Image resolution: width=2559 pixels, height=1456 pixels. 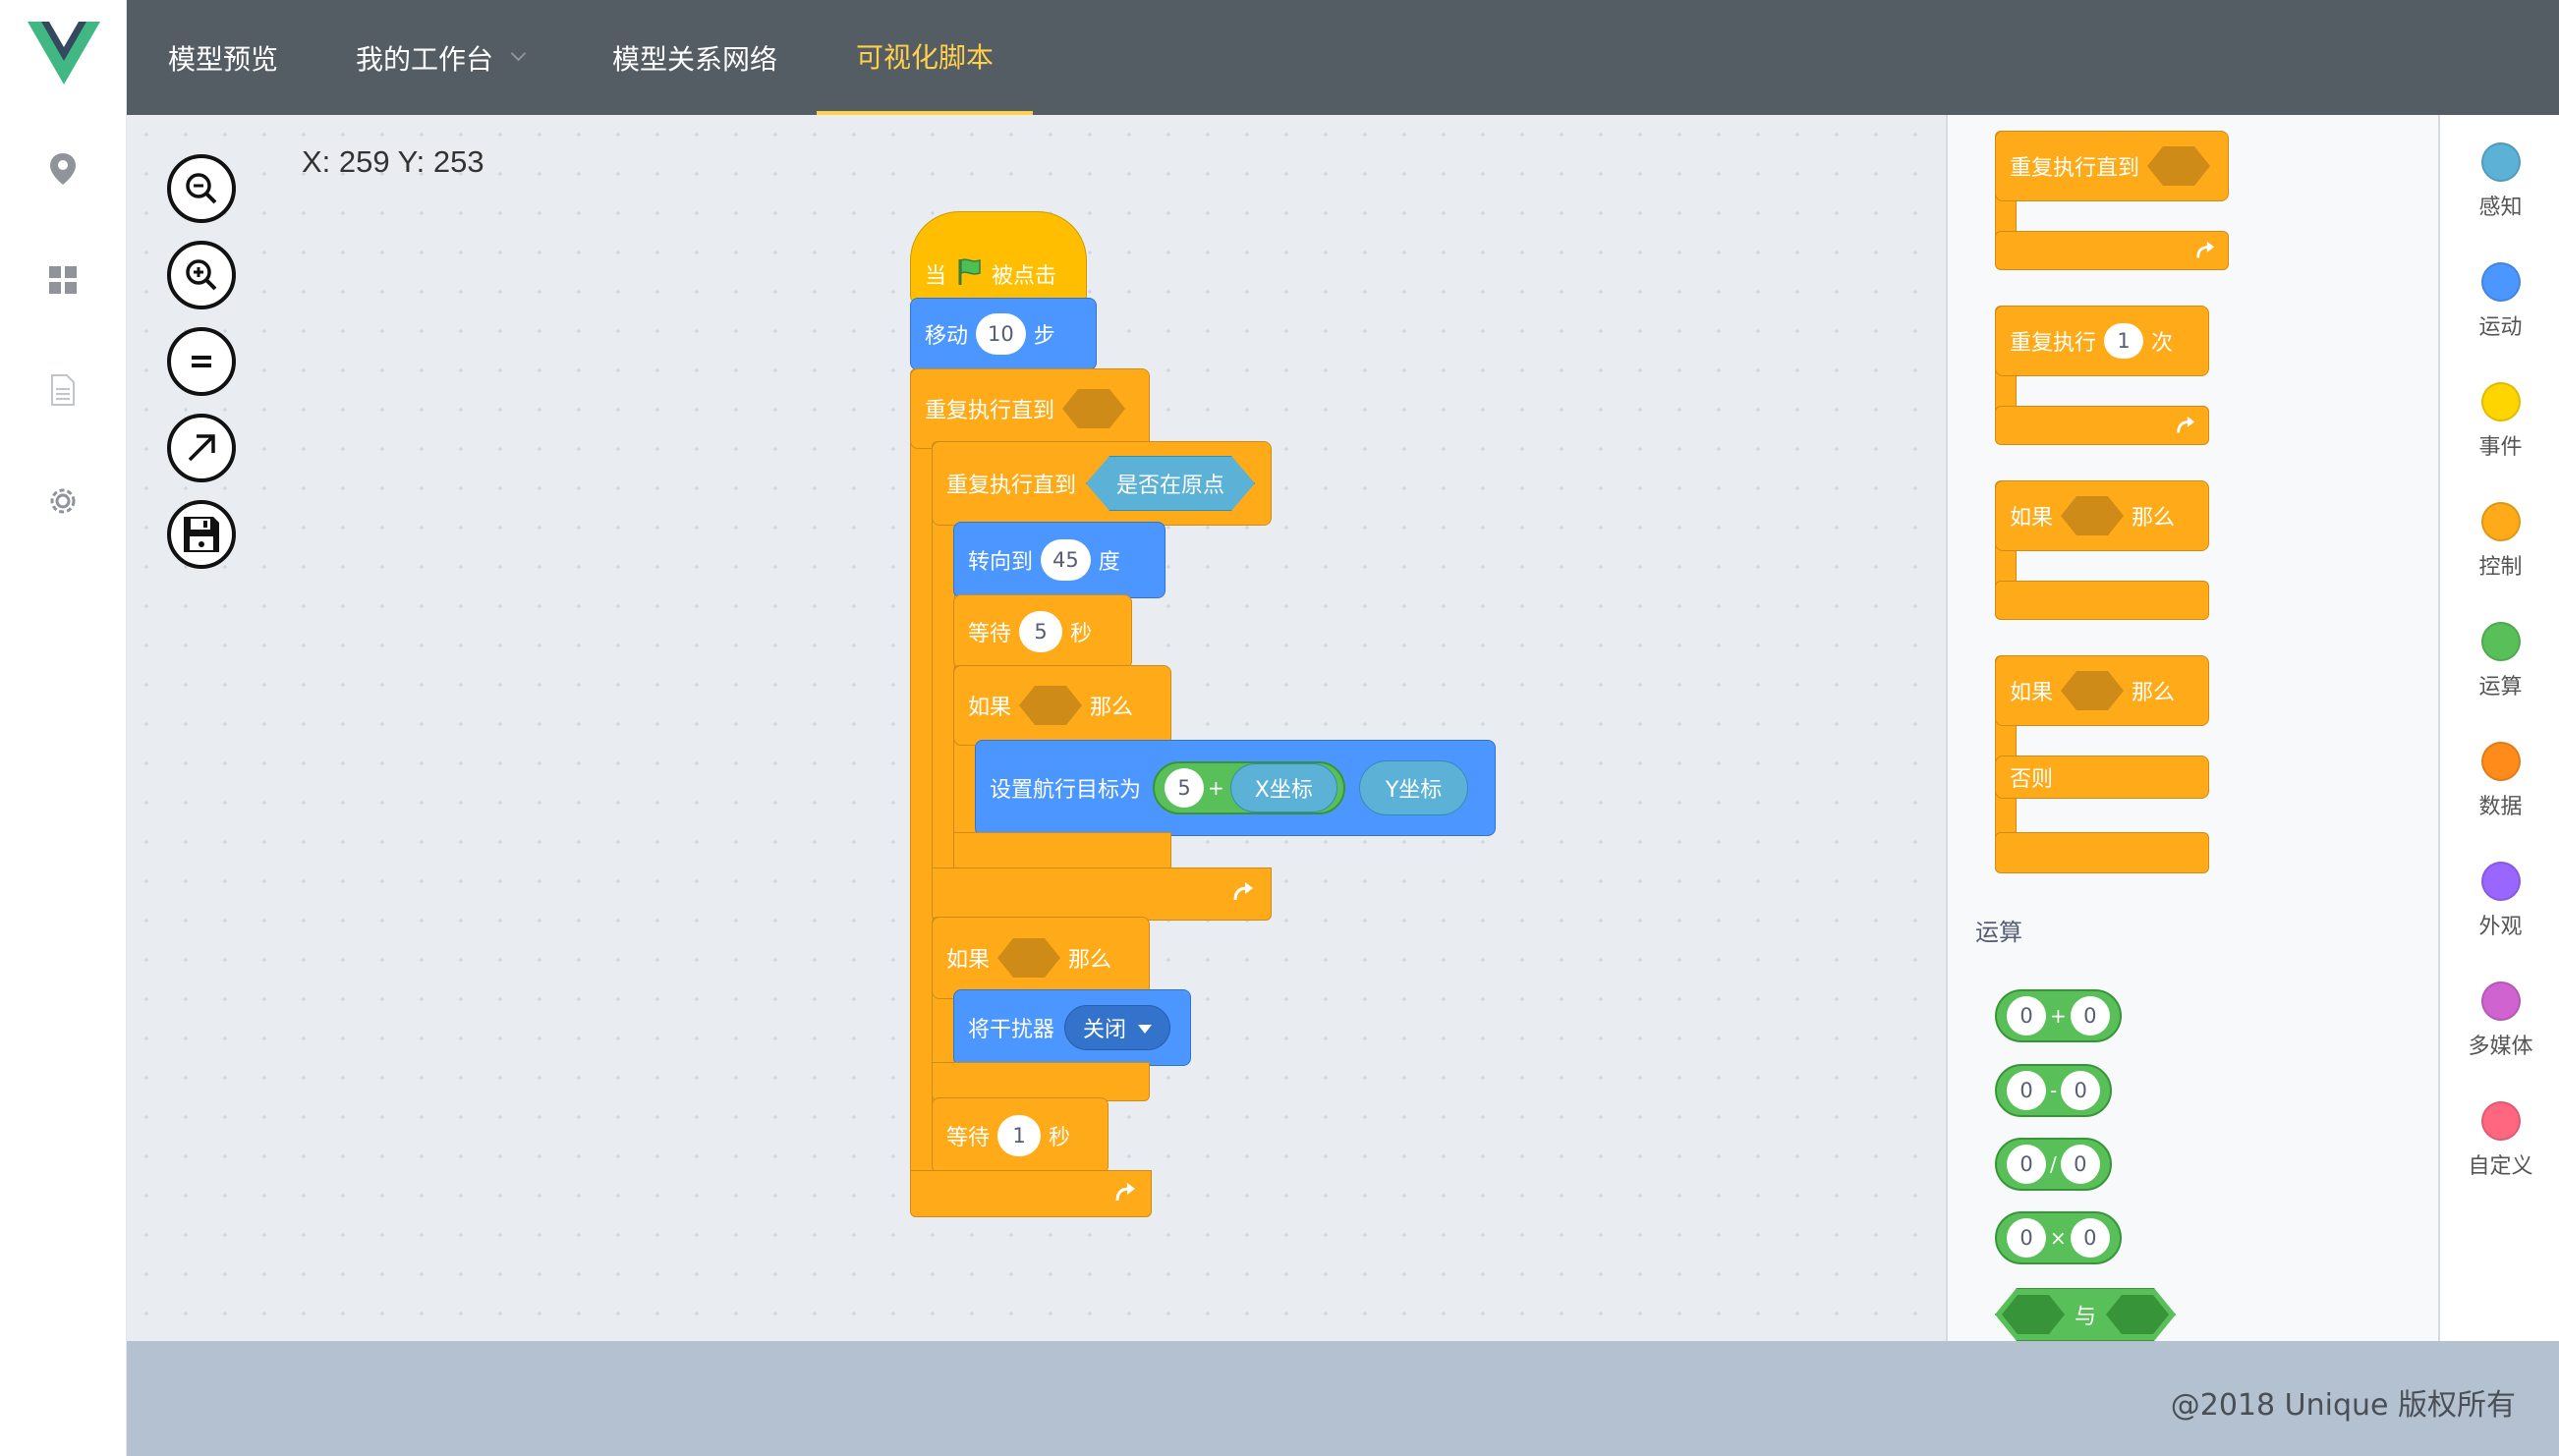 I want to click on times-input: 1, so click(x=2124, y=341).